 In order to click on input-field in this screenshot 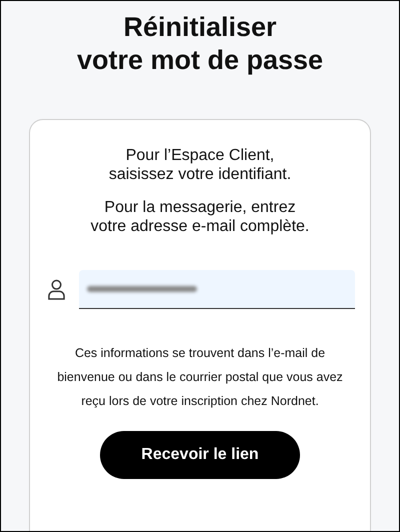, I will do `click(217, 289)`.